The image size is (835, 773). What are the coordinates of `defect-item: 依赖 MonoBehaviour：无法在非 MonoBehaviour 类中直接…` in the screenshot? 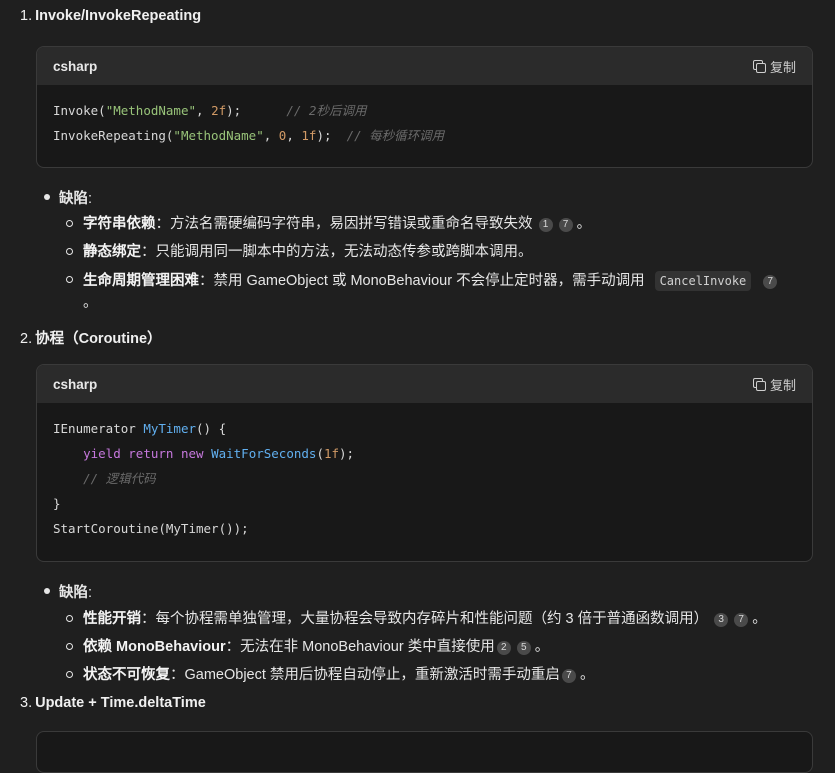 It's located at (440, 647).